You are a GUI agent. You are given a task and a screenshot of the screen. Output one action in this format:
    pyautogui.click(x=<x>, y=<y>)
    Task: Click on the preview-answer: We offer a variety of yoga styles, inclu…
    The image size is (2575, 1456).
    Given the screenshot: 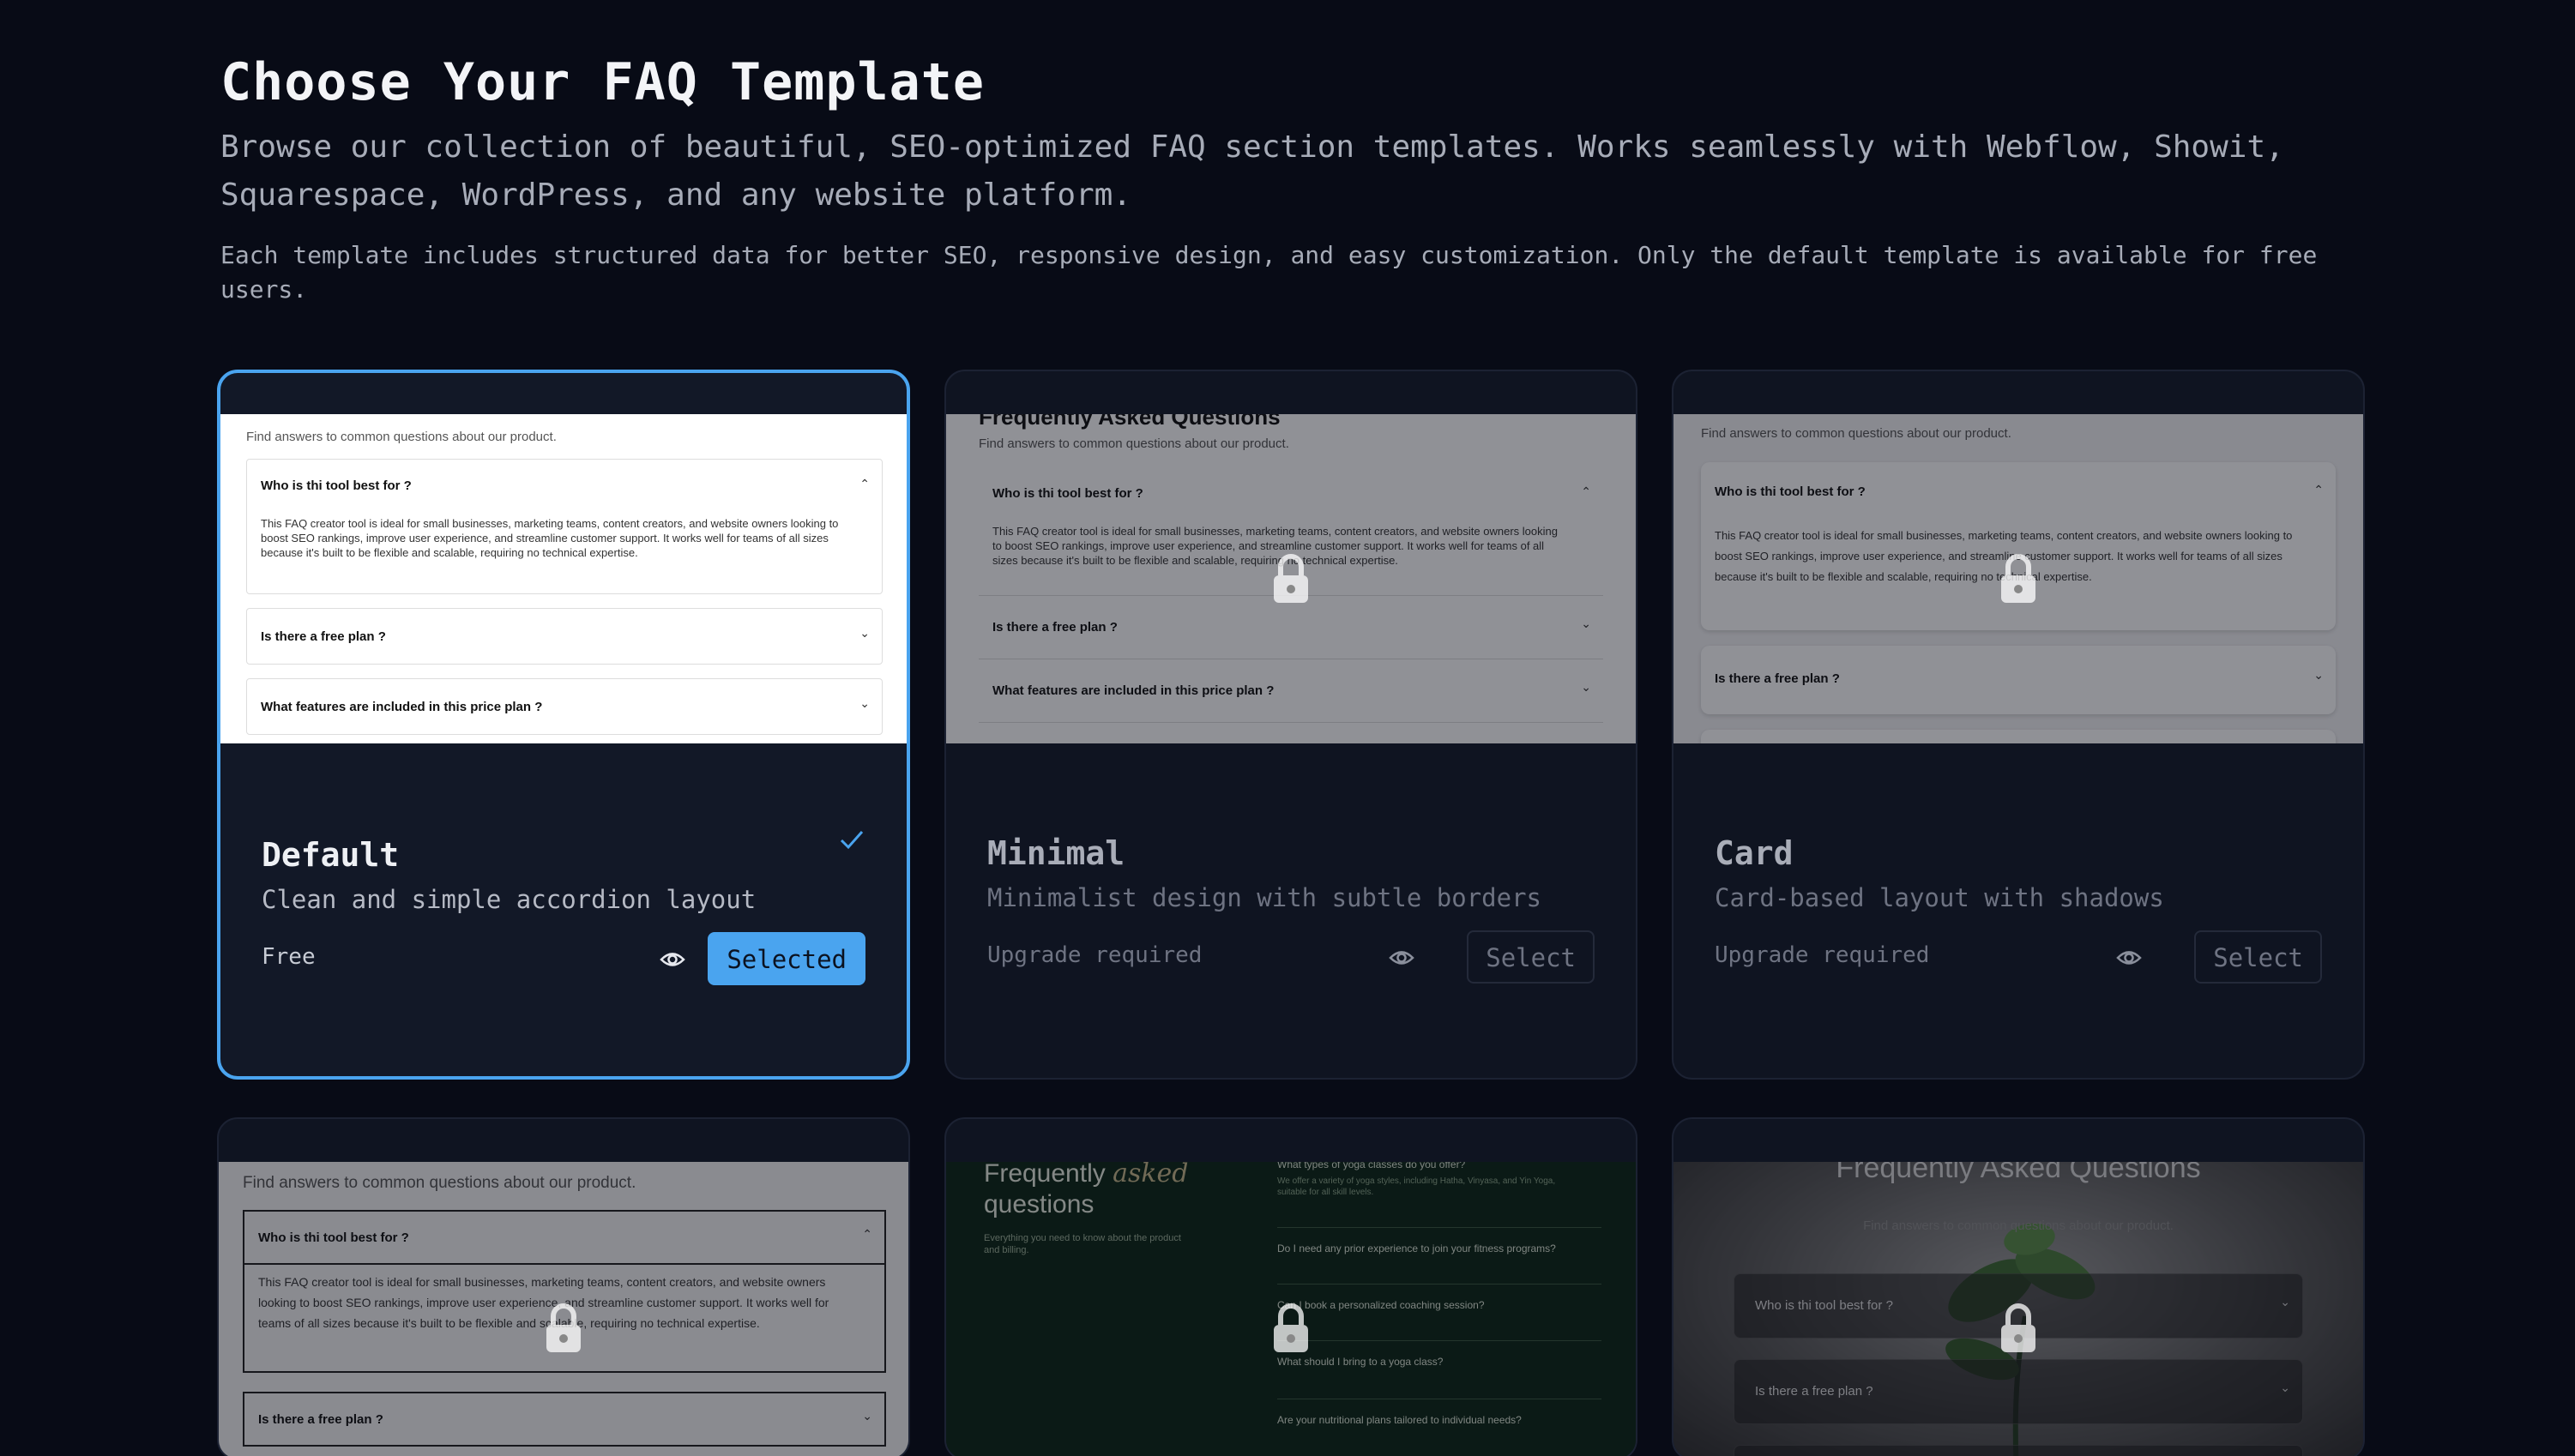 What is the action you would take?
    pyautogui.click(x=1416, y=1187)
    